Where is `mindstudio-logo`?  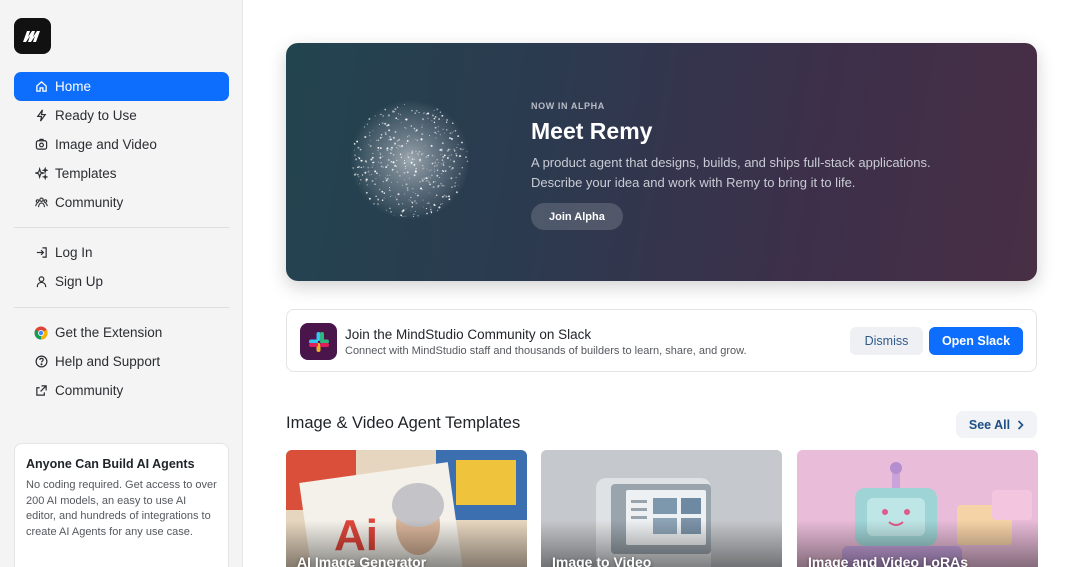
mindstudio-logo is located at coordinates (32, 36).